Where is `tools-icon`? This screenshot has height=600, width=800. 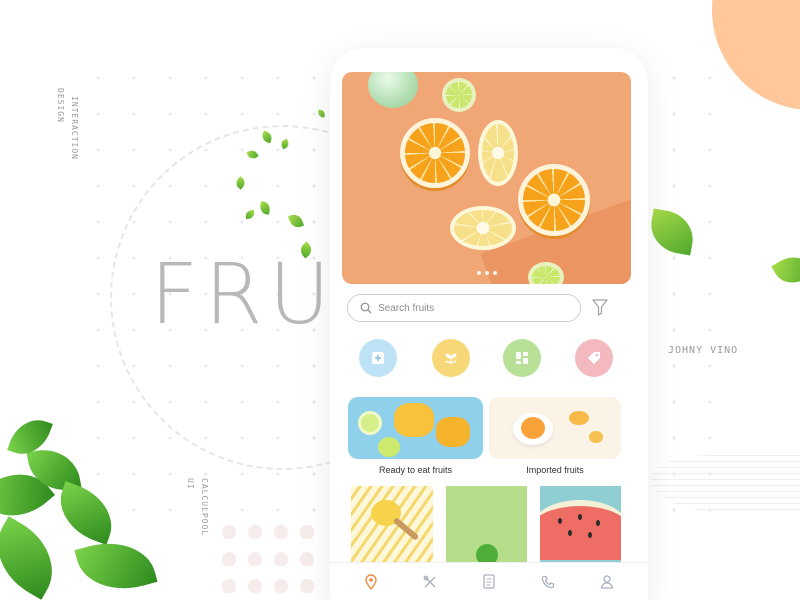 tools-icon is located at coordinates (429, 581).